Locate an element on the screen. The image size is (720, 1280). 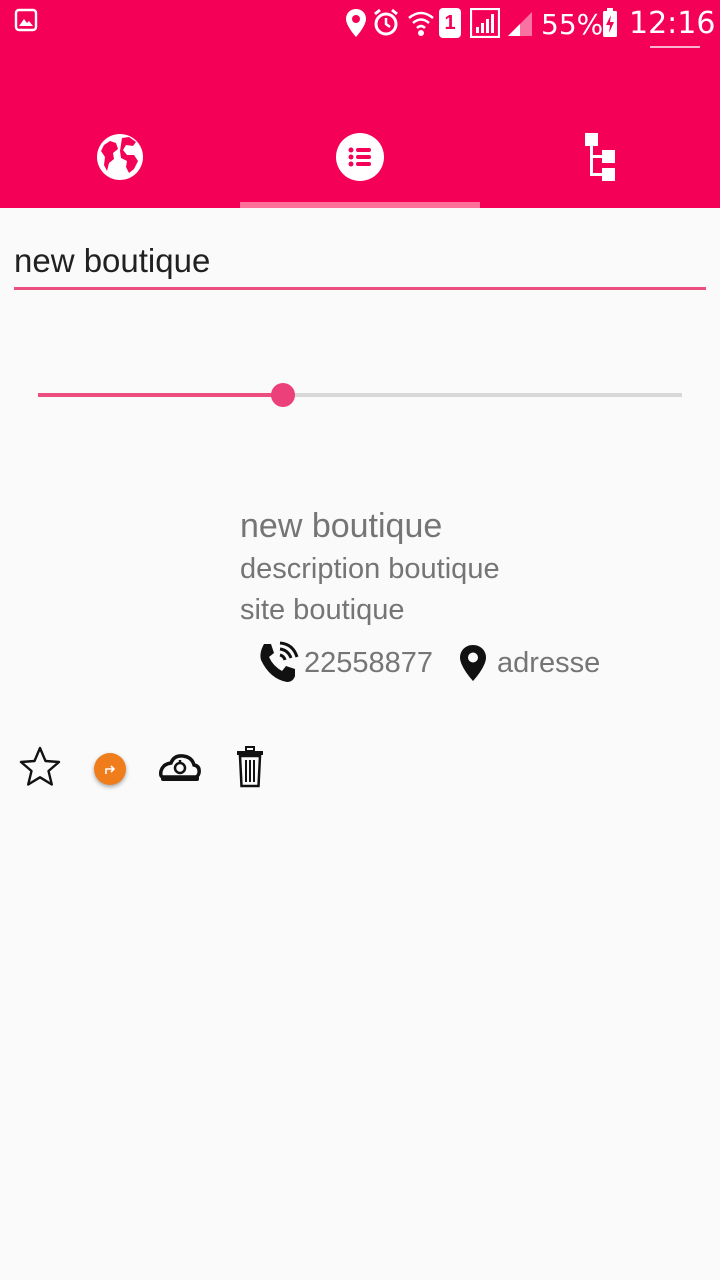
seek-slider is located at coordinates (360, 395).